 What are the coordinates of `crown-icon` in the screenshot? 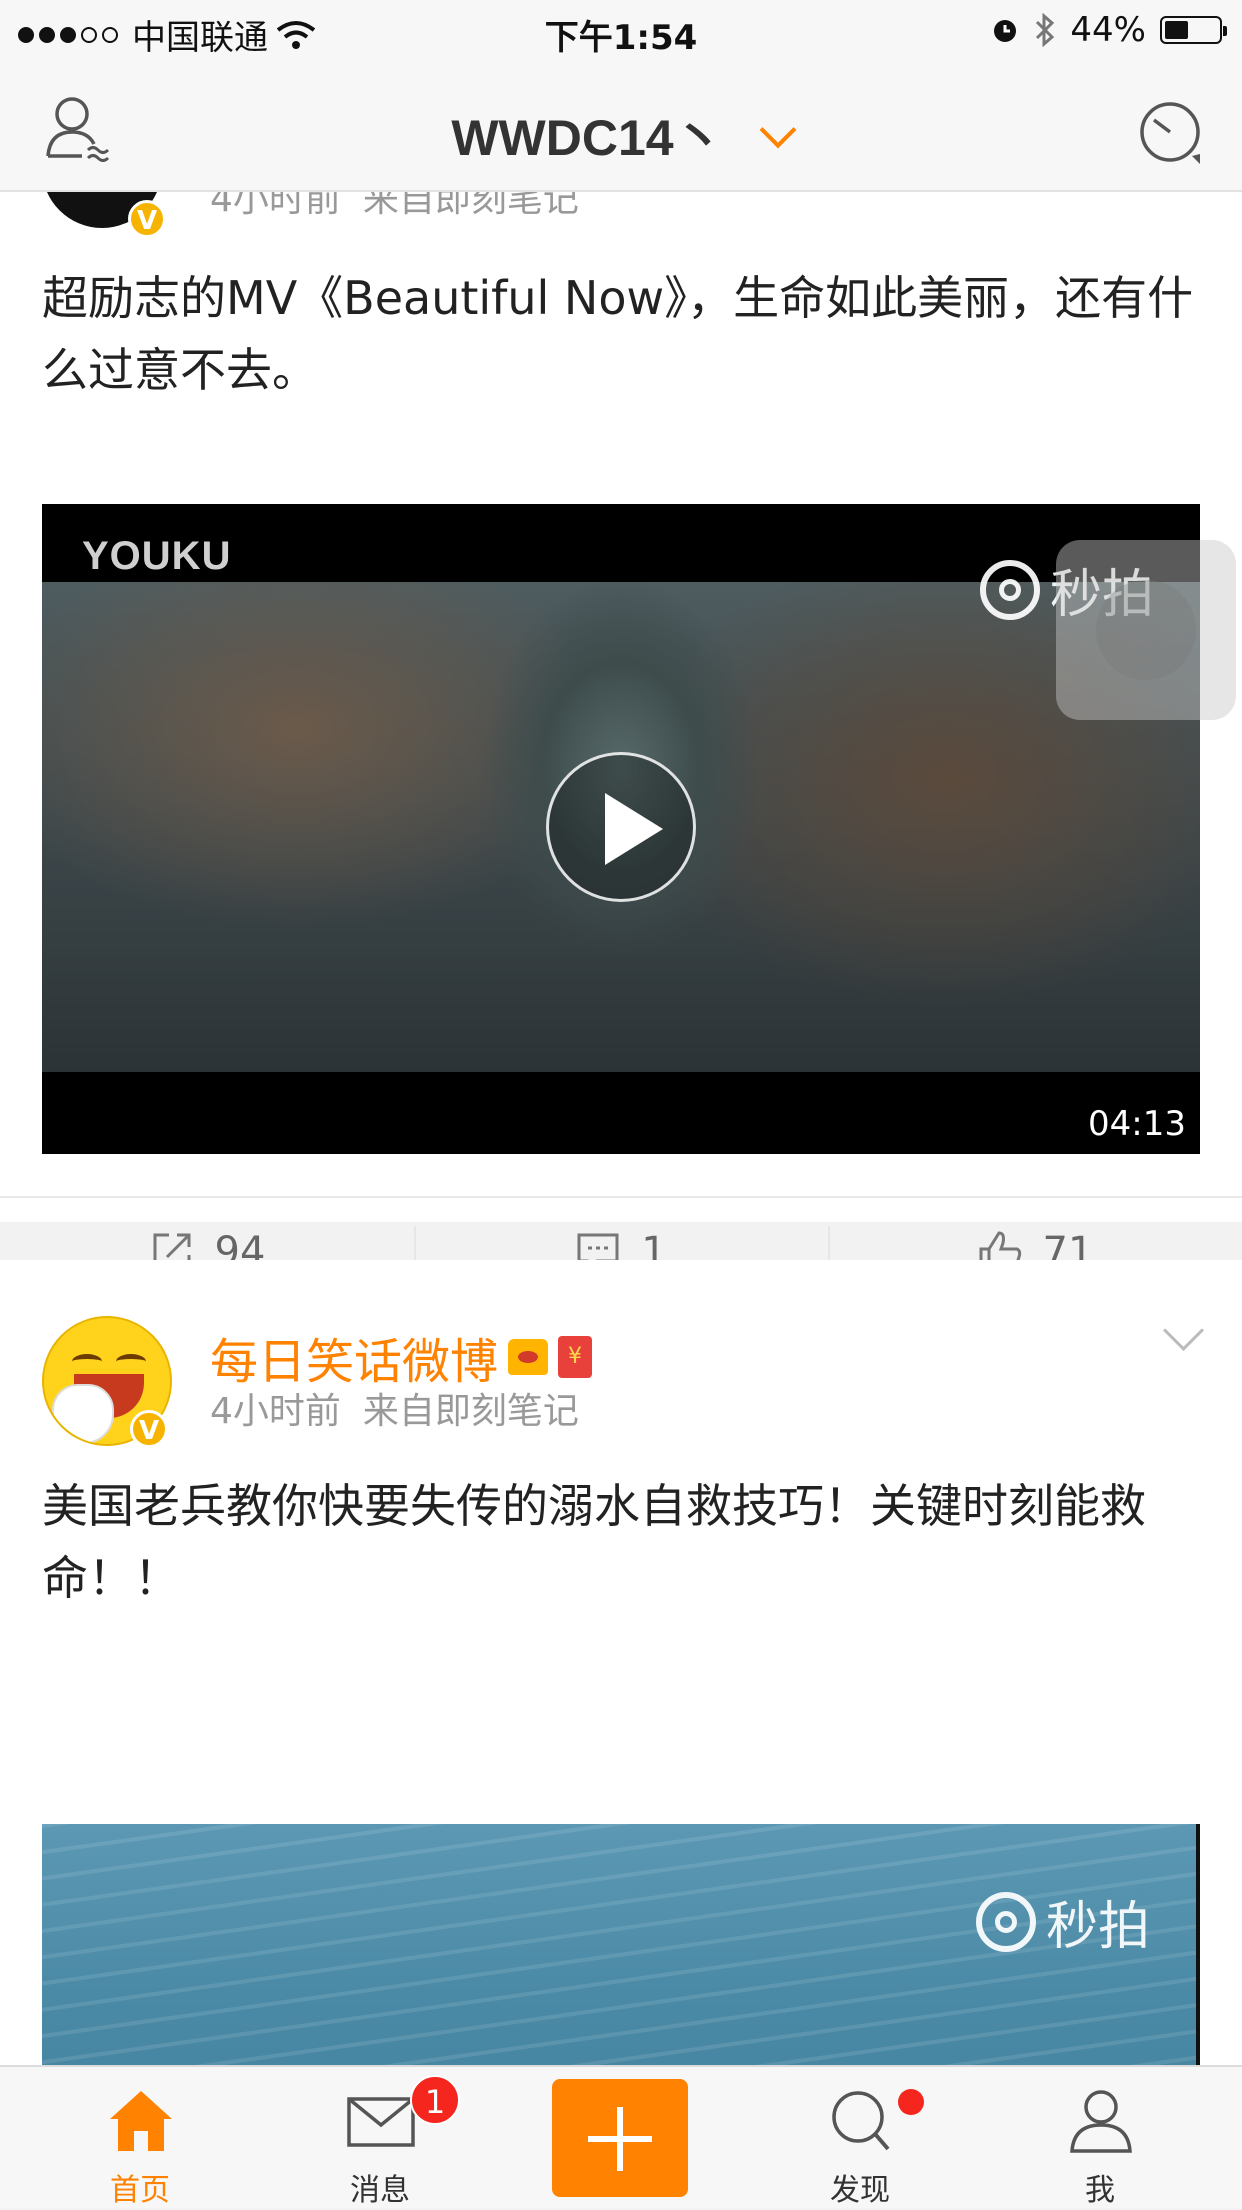 It's located at (528, 1357).